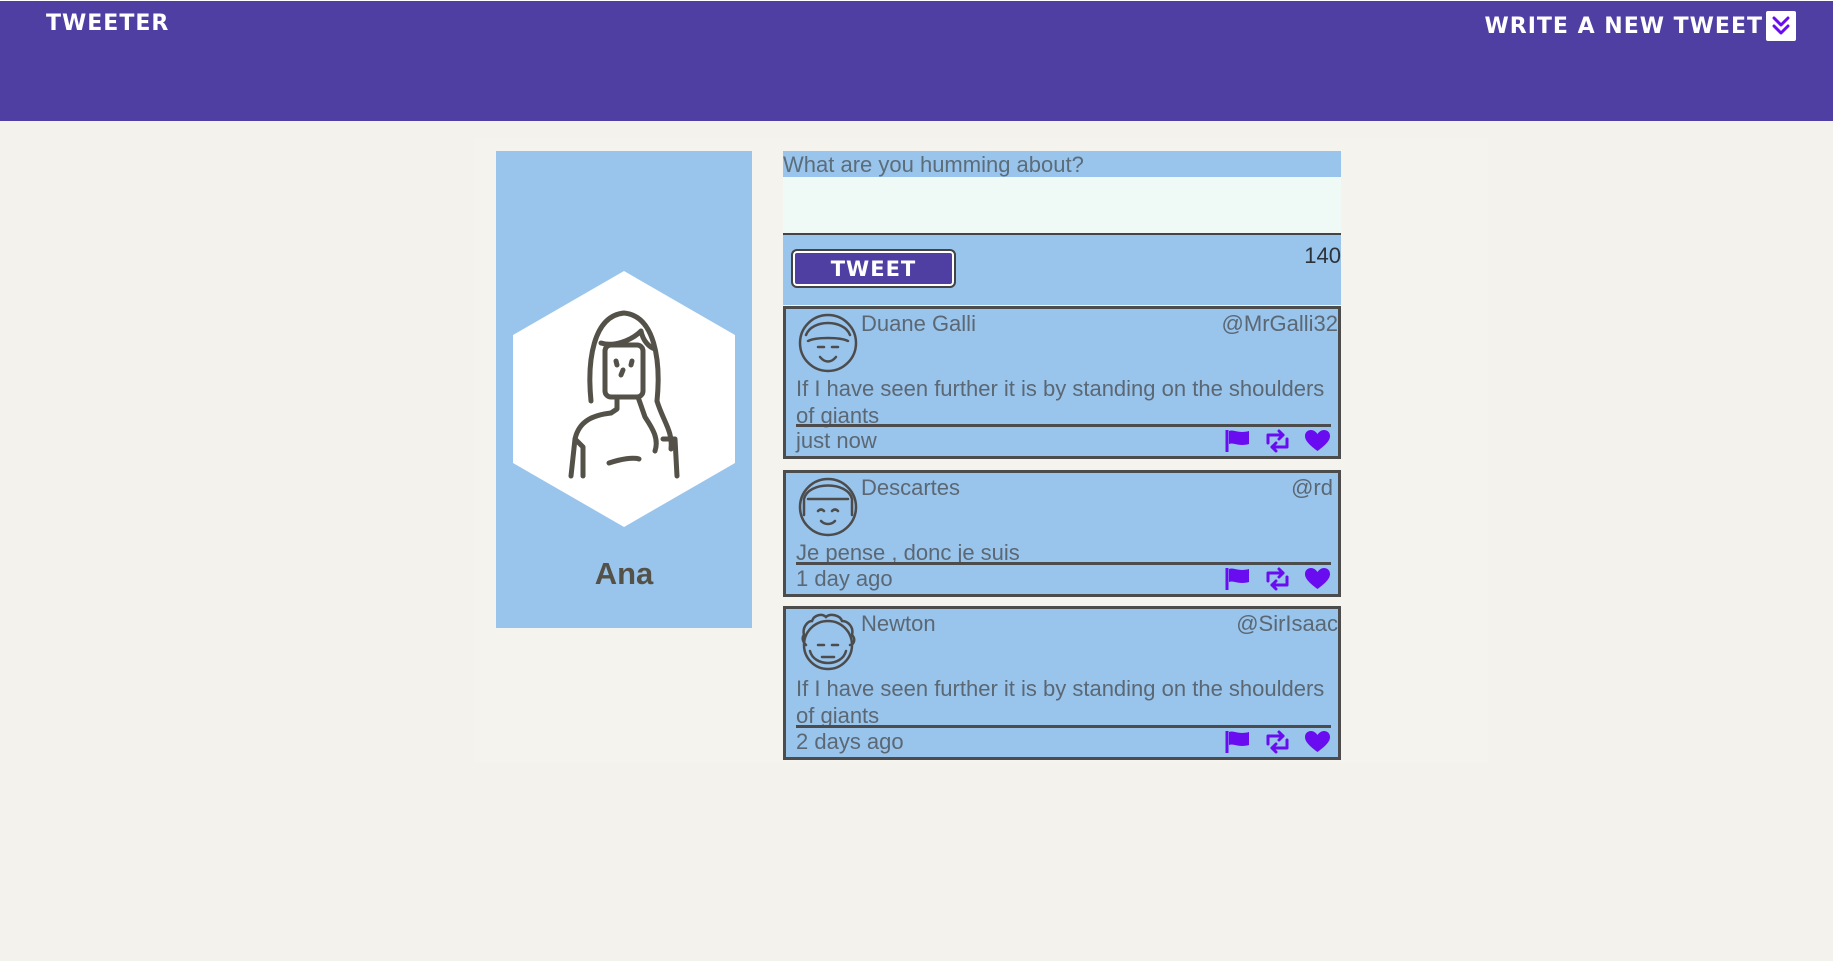  What do you see at coordinates (1062, 206) in the screenshot?
I see `tweet-text-input` at bounding box center [1062, 206].